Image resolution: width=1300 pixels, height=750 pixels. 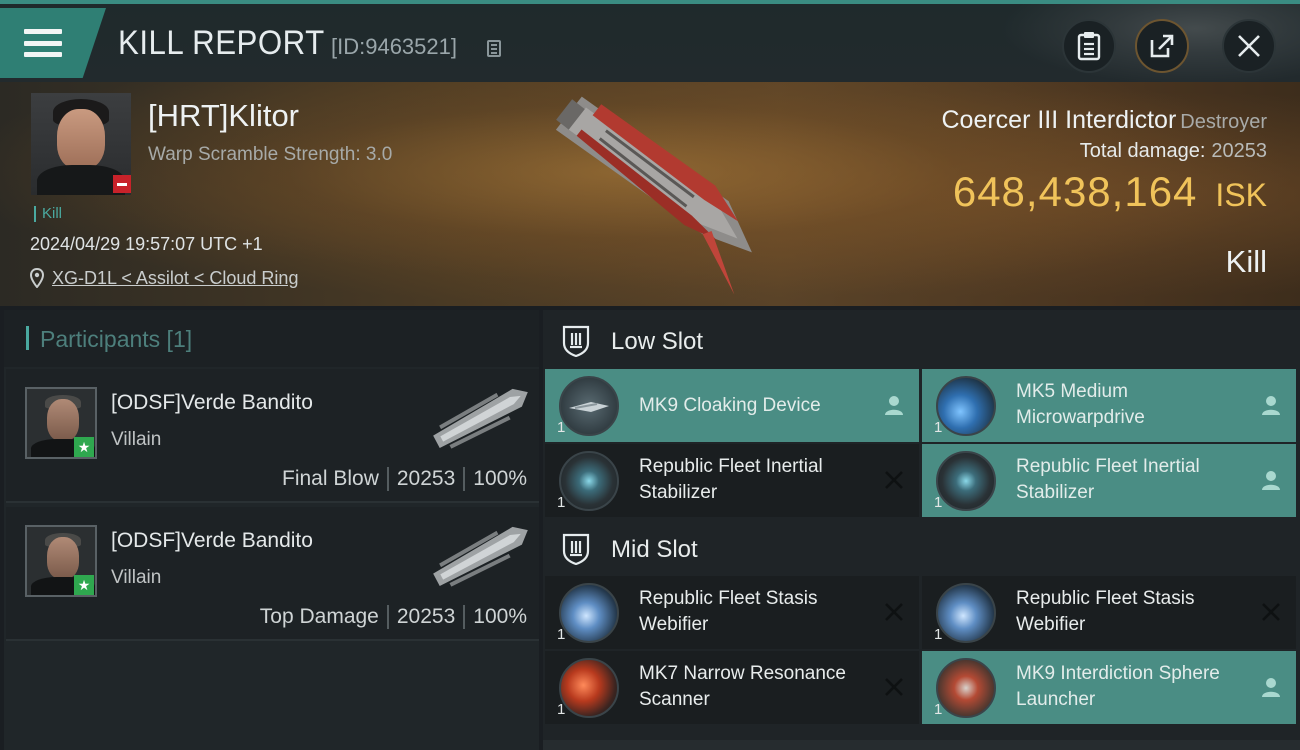 What do you see at coordinates (223, 116) in the screenshot?
I see `victim-pilot-name: [HRT]Klitor` at bounding box center [223, 116].